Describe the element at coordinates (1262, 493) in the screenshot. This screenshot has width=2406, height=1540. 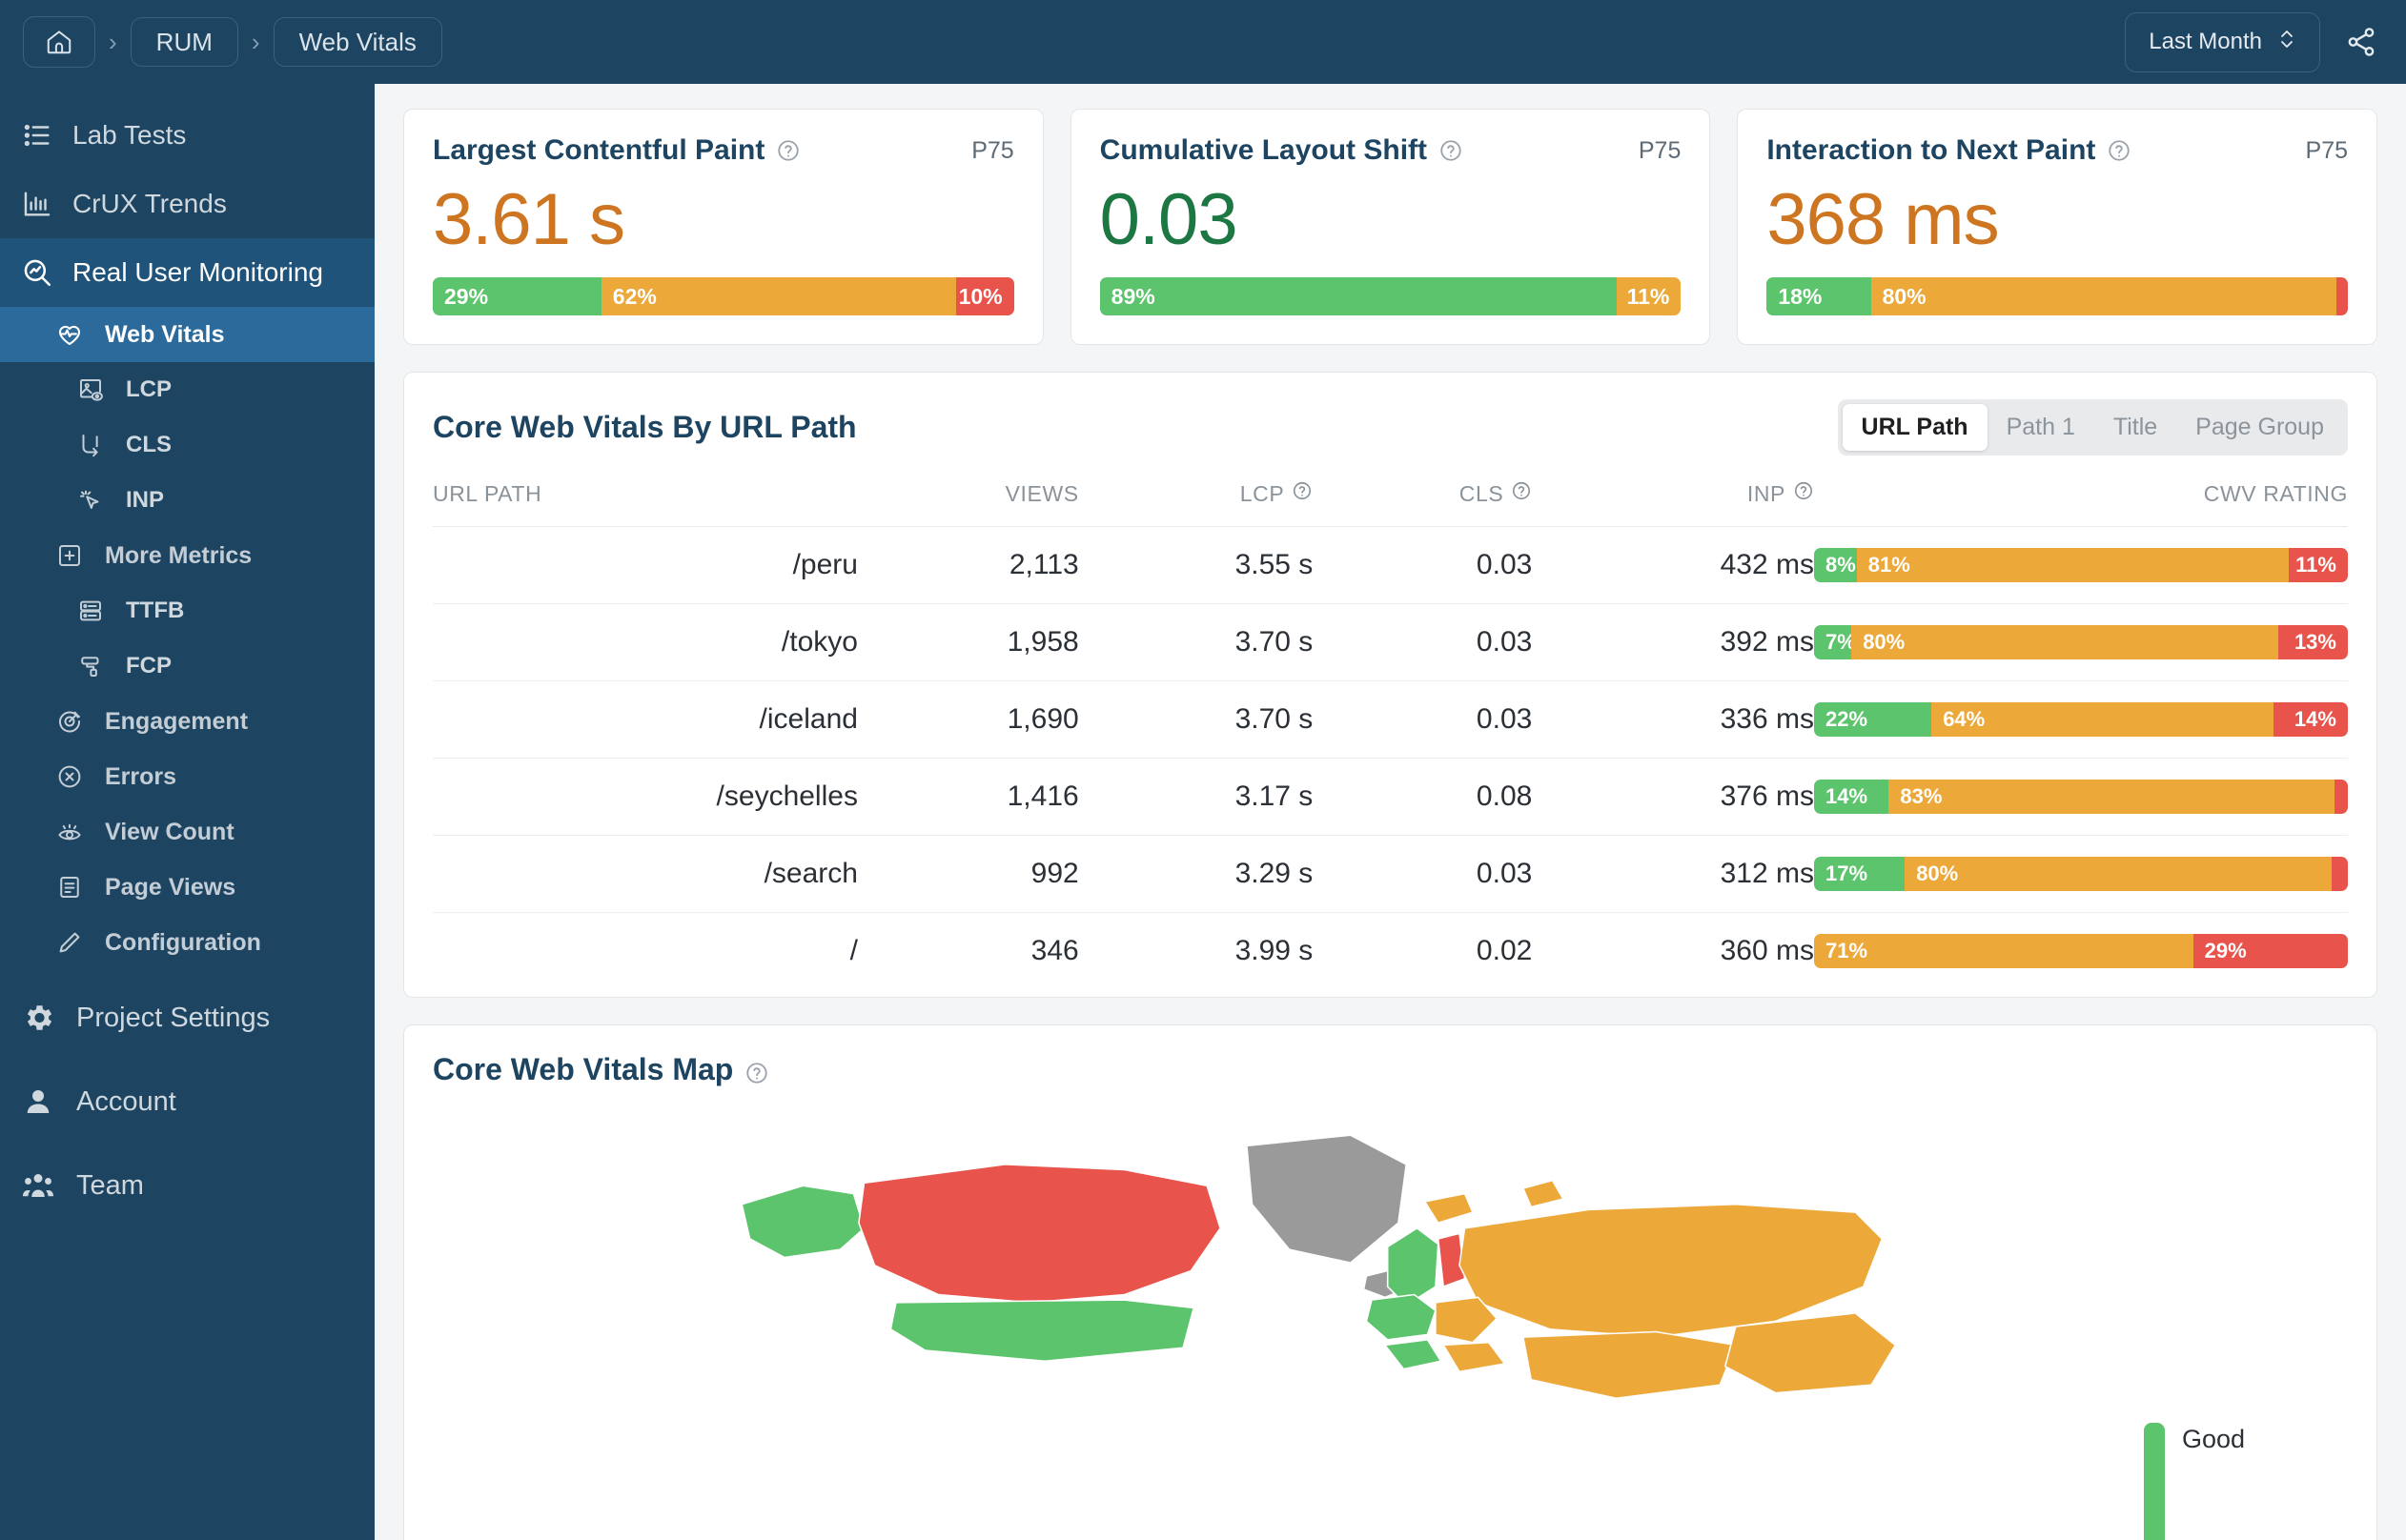
I see `column-header-lcp-label: LCP` at that location.